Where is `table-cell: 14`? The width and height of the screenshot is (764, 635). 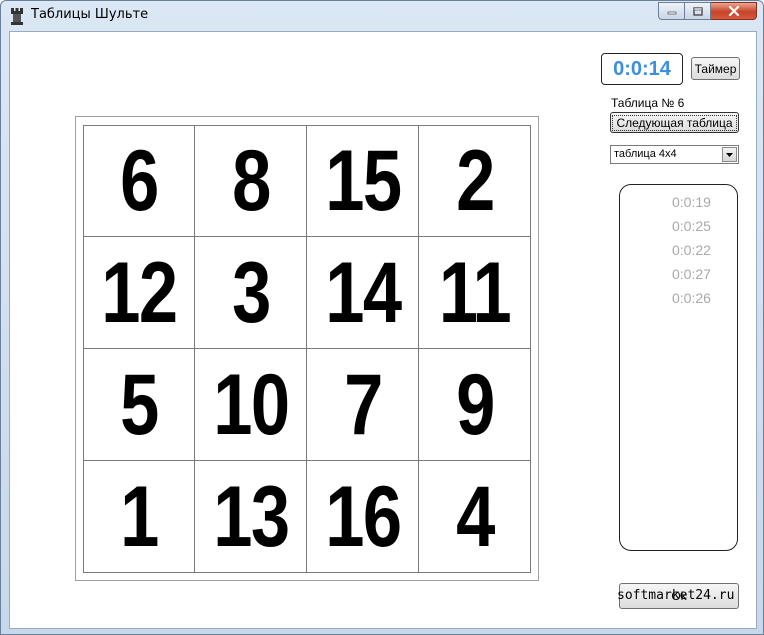 table-cell: 14 is located at coordinates (363, 293).